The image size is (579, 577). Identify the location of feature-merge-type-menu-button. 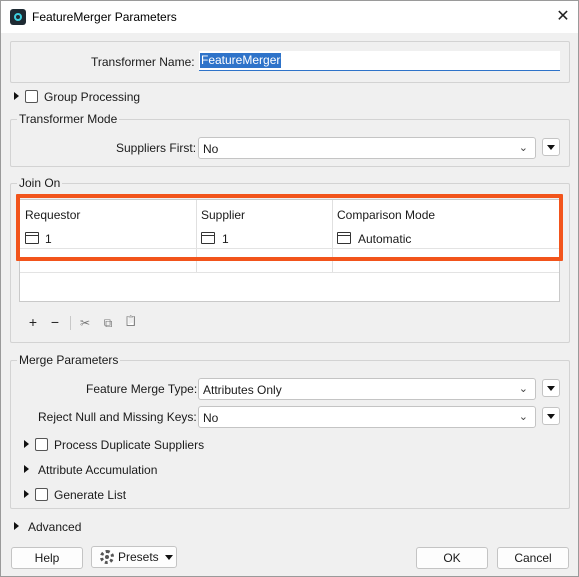
(551, 388).